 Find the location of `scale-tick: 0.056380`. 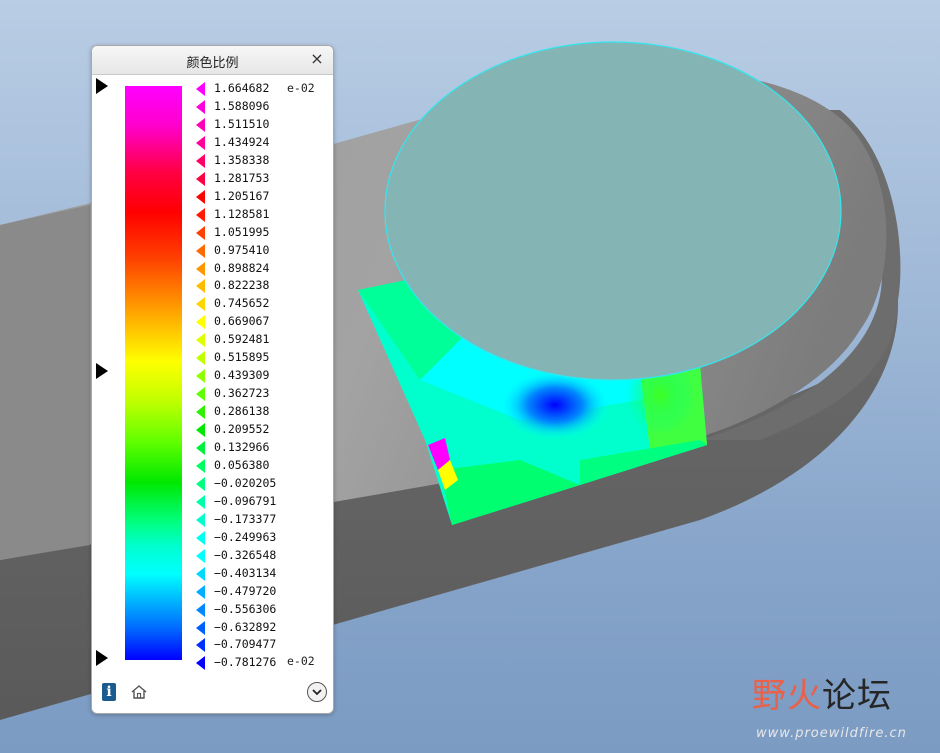

scale-tick: 0.056380 is located at coordinates (261, 466).